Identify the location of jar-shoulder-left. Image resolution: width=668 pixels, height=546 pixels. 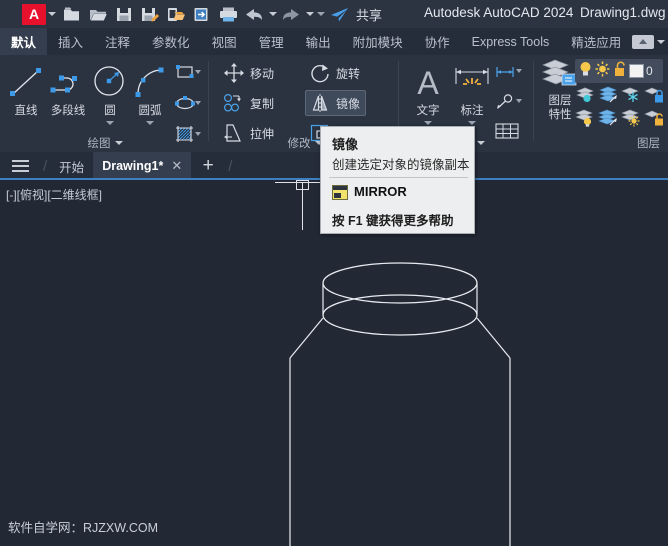
(306, 338).